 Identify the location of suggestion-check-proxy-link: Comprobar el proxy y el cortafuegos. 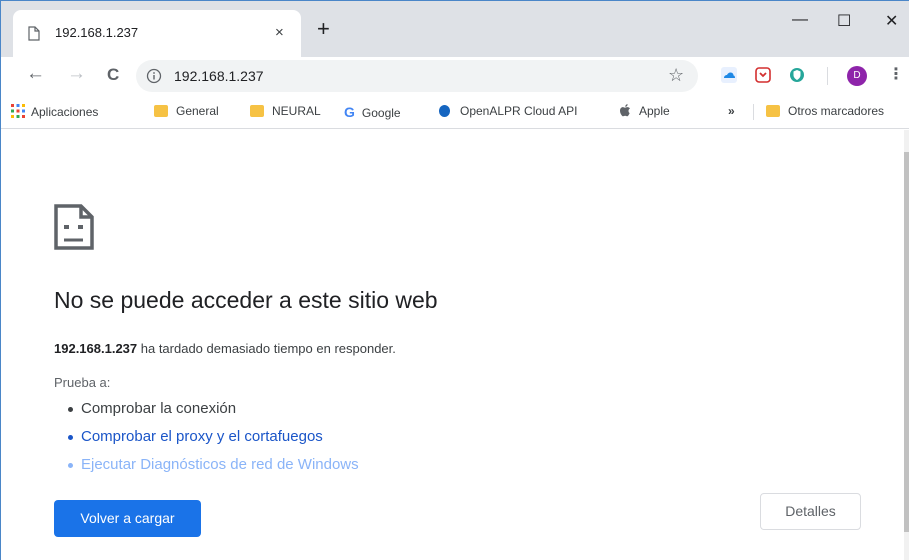
(195, 436).